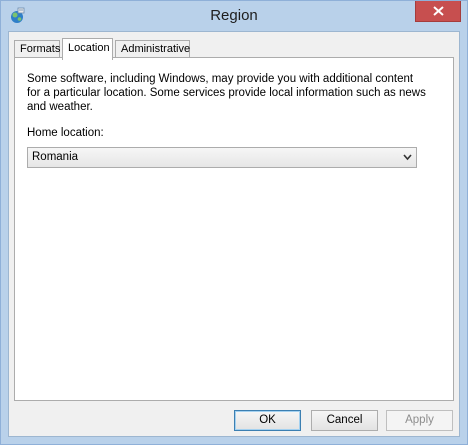  Describe the element at coordinates (152, 49) in the screenshot. I see `tab-administrative: Administrative` at that location.